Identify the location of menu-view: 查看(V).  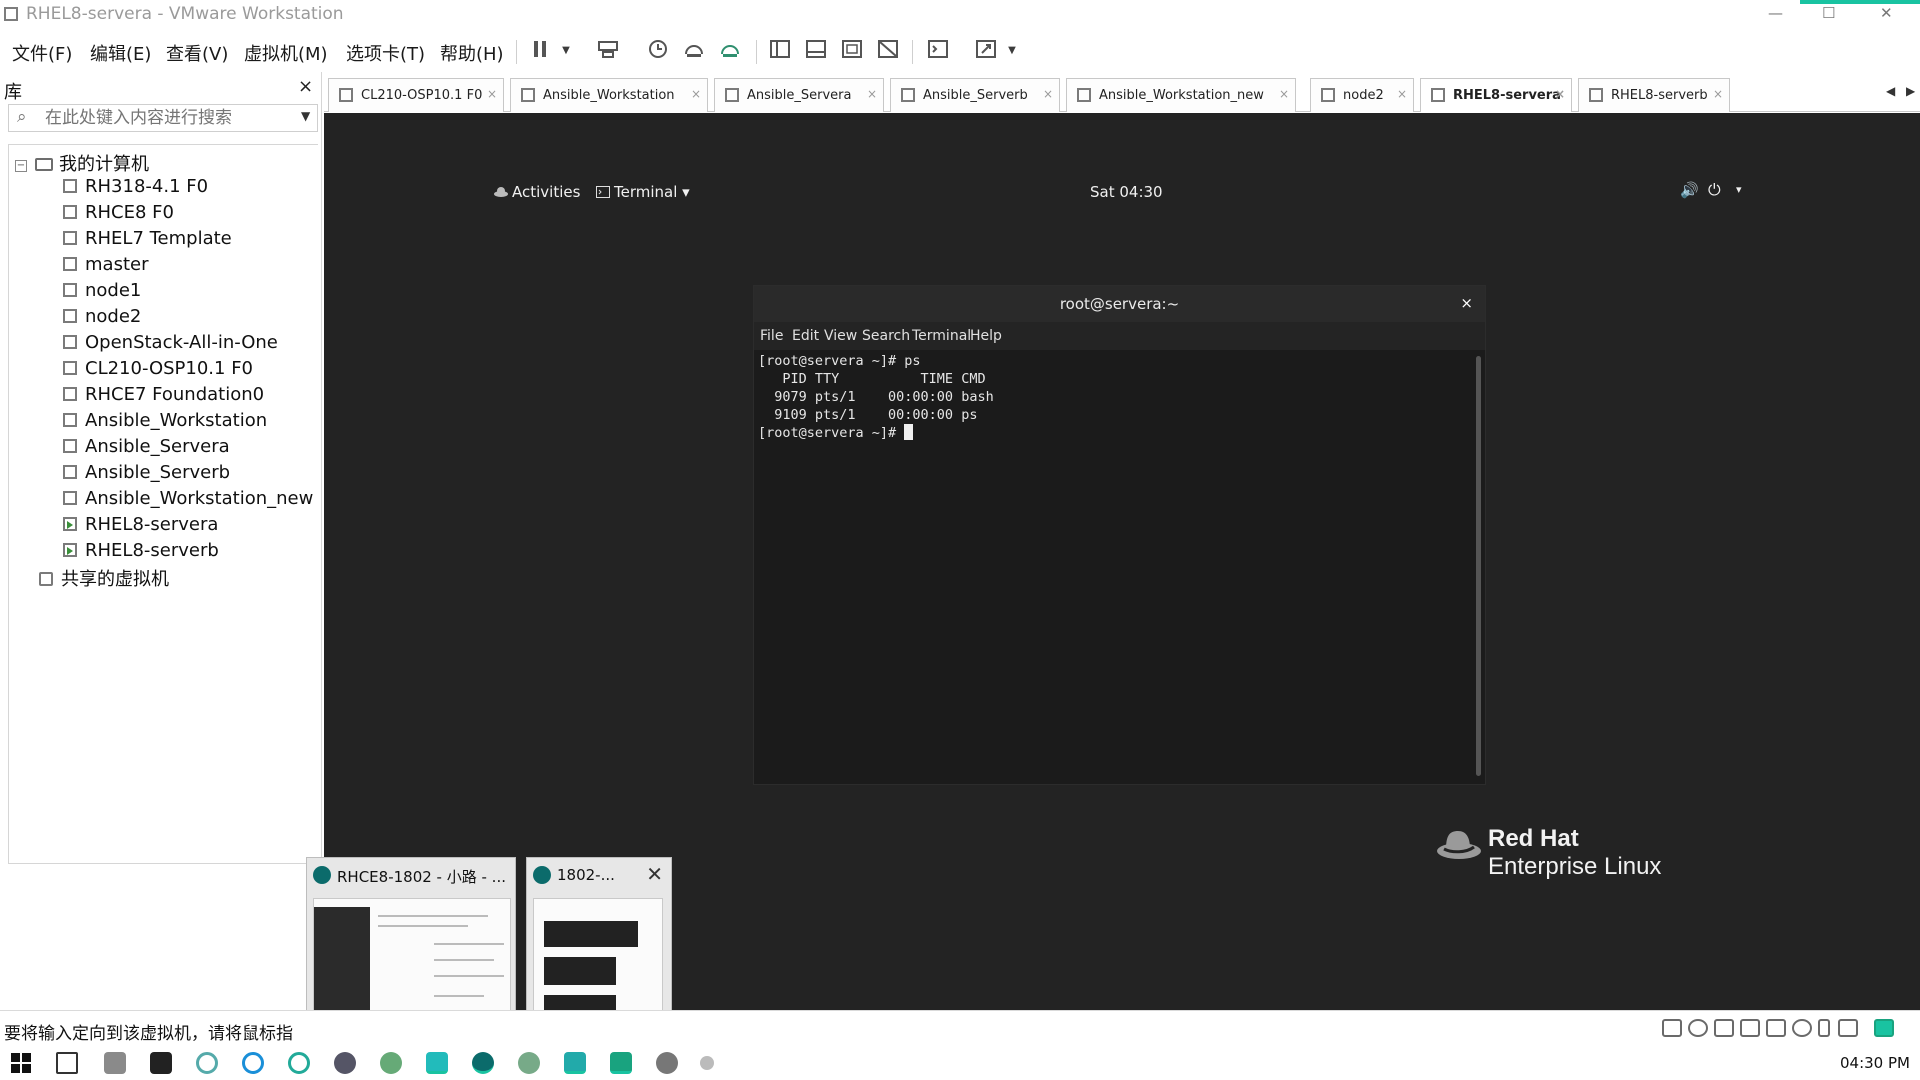
(197, 53).